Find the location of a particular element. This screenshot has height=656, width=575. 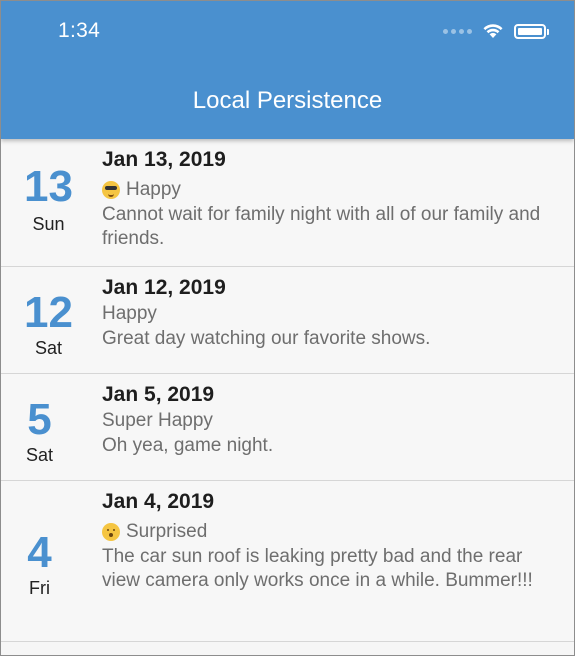

mood-label: Super Happy is located at coordinates (157, 420).